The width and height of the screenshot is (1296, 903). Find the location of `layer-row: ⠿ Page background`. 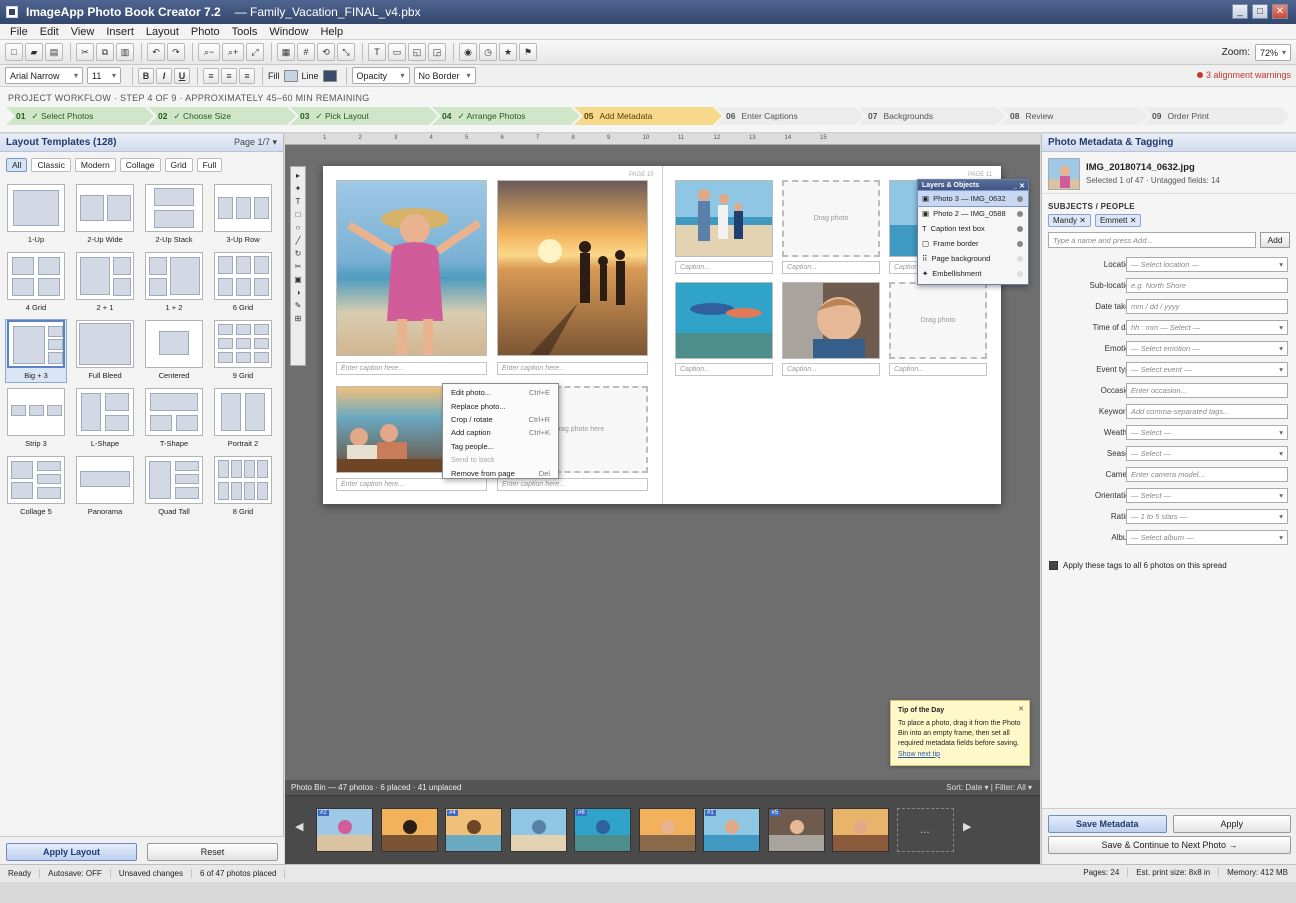

layer-row: ⠿ Page background is located at coordinates (973, 258).